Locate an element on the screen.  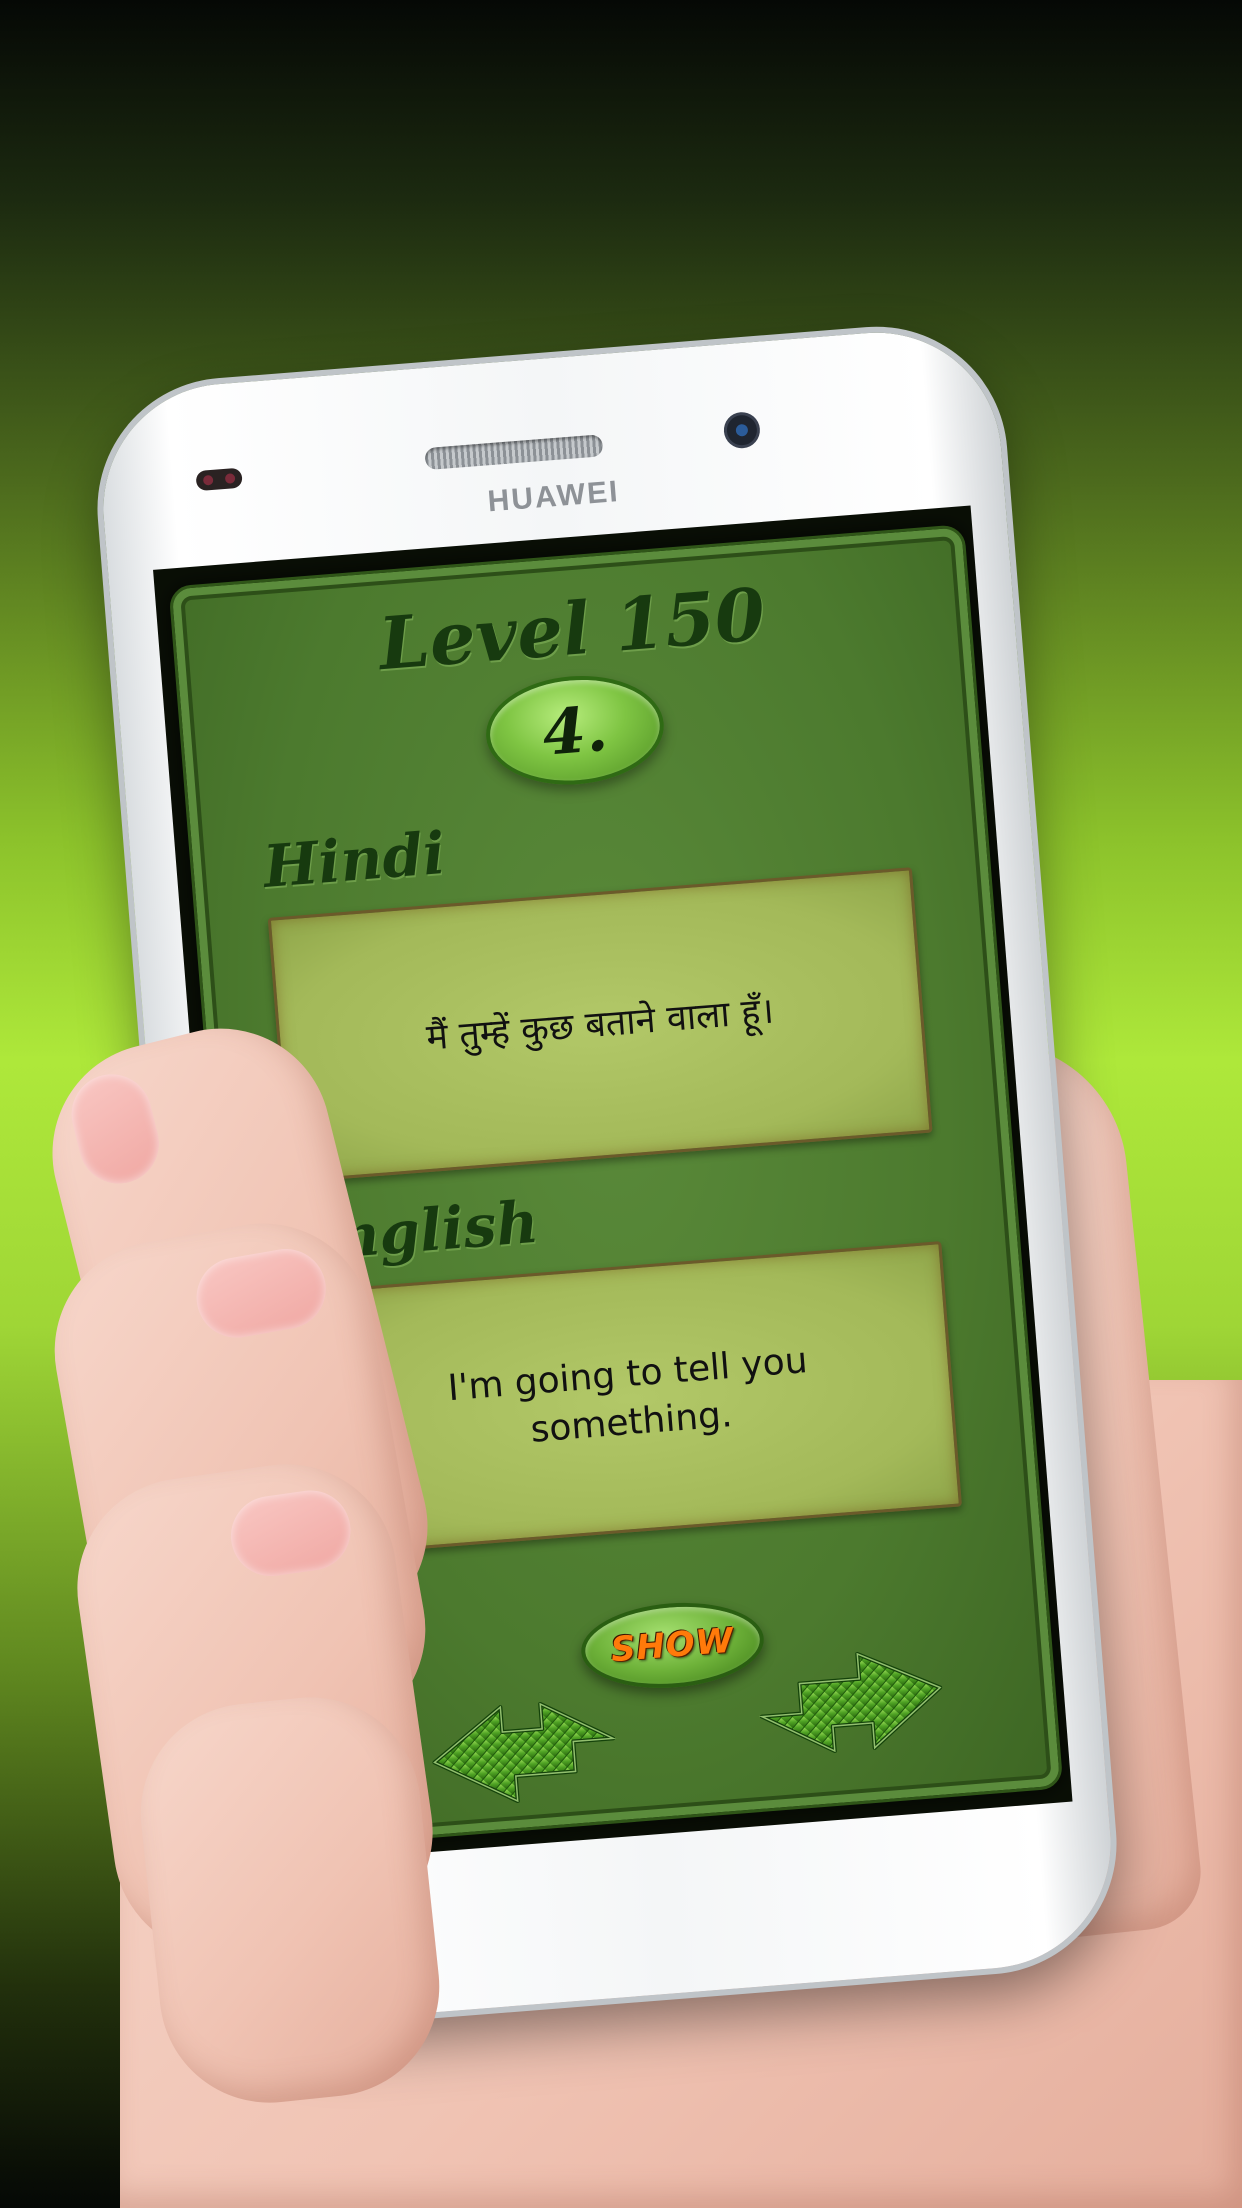
double-arrow-right-icon is located at coordinates (851, 1702).